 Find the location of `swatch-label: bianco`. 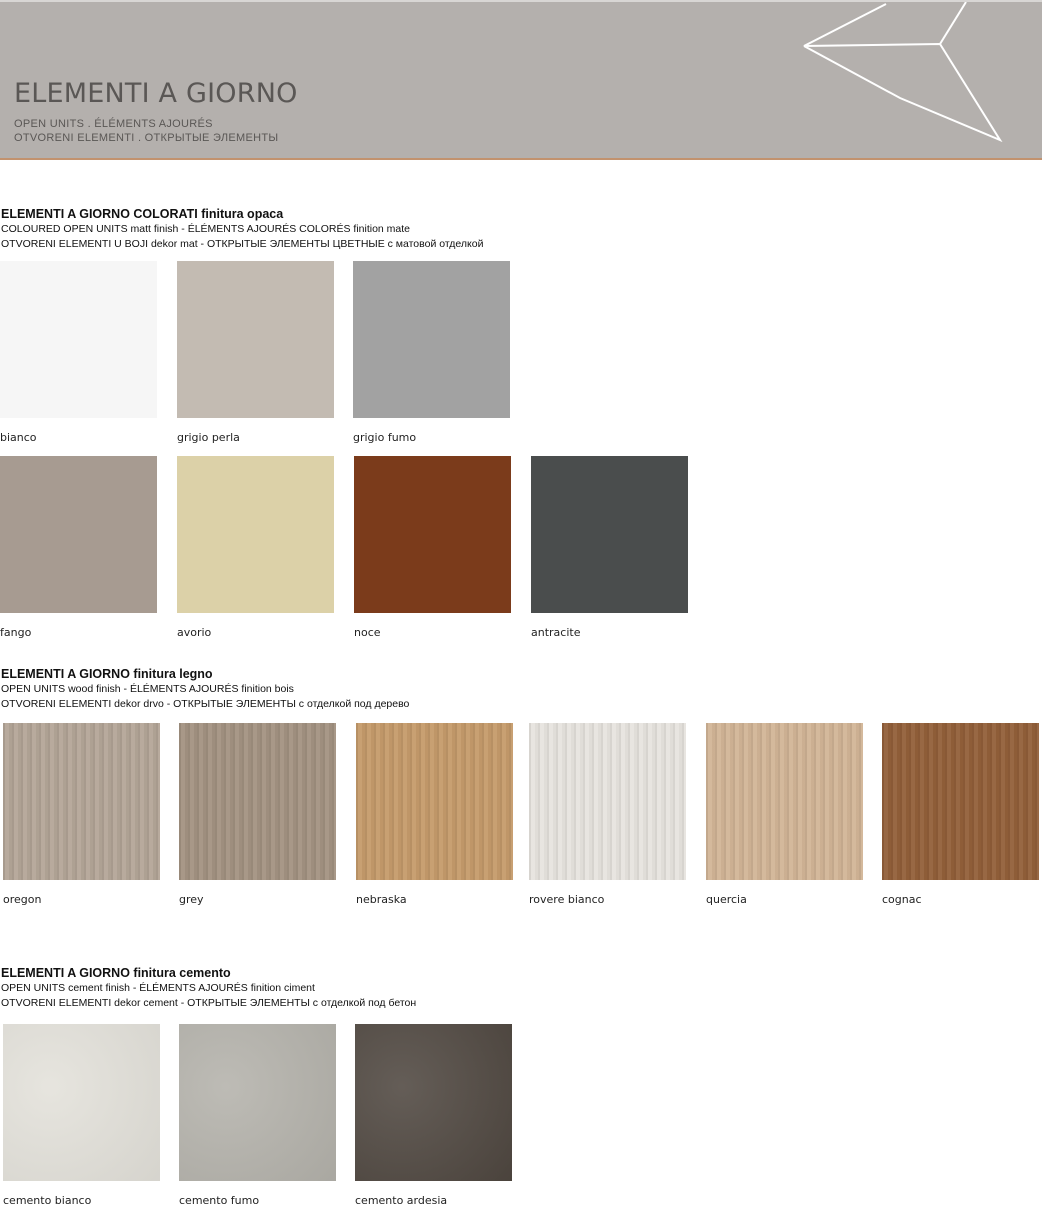

swatch-label: bianco is located at coordinates (18, 437).